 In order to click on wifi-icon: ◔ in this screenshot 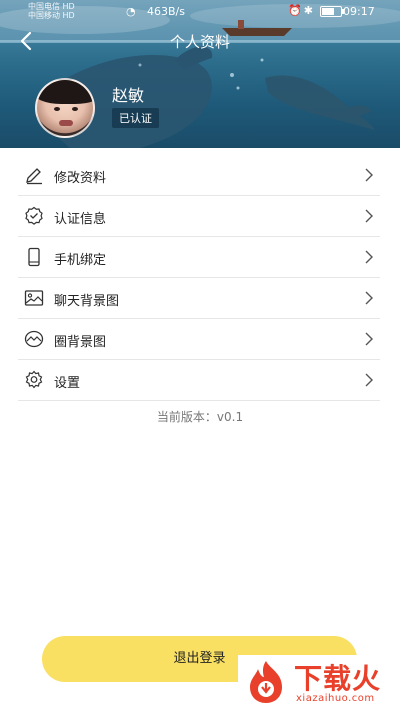, I will do `click(131, 11)`.